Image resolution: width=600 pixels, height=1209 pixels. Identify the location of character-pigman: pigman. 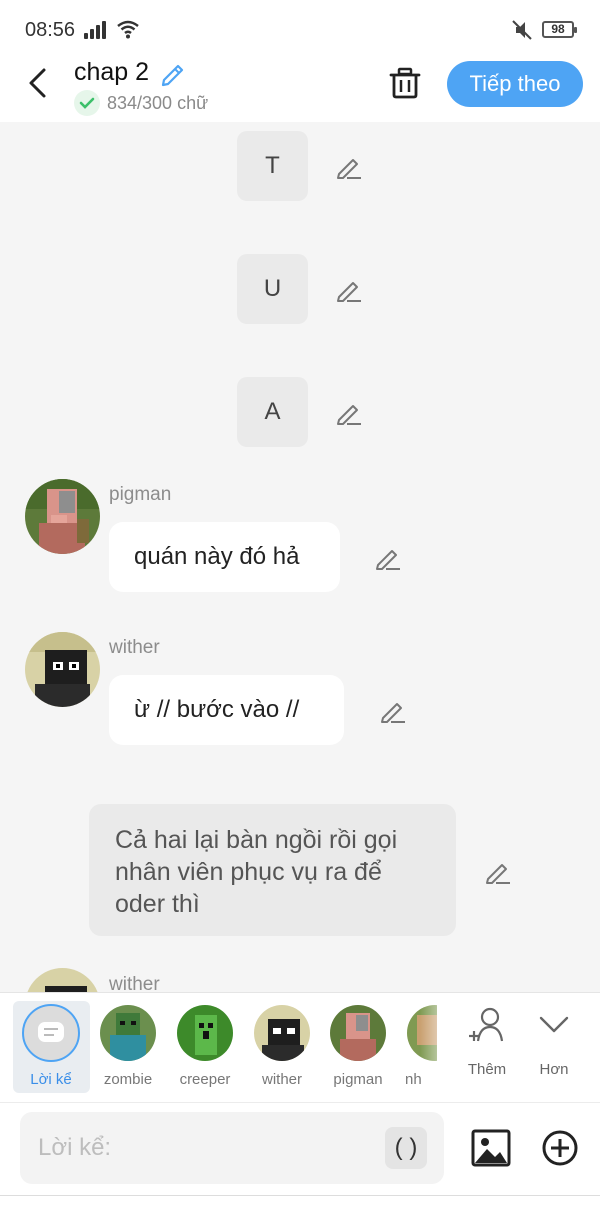
(358, 1047).